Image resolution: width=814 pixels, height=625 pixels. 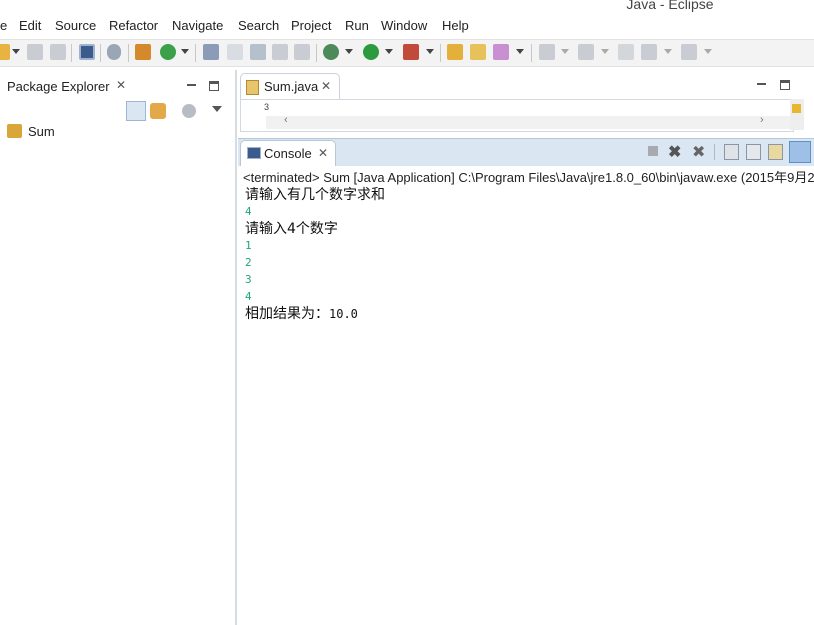 What do you see at coordinates (197, 25) in the screenshot?
I see `menu-navigate: Navigate` at bounding box center [197, 25].